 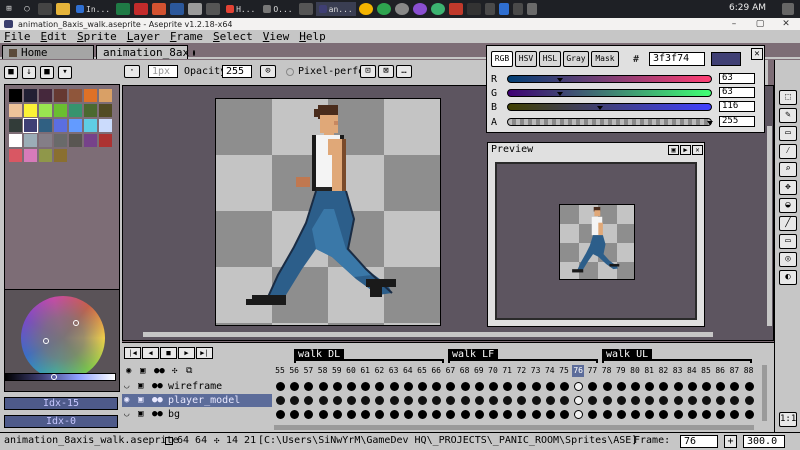 I want to click on frame-number: 58, so click(x=323, y=371).